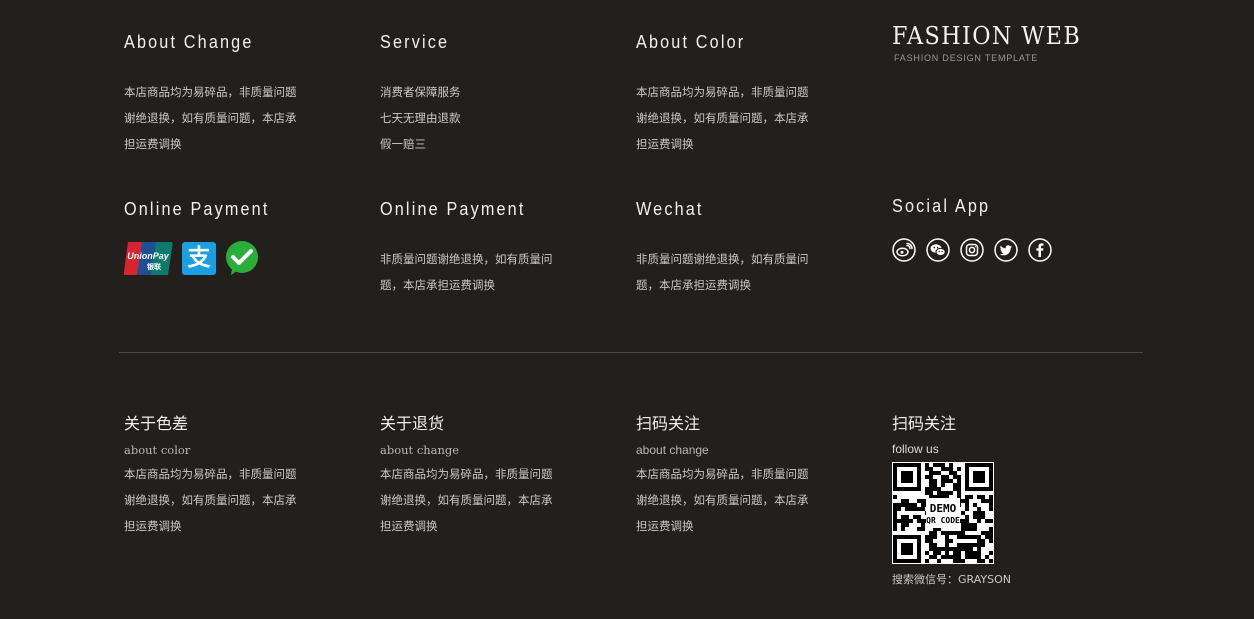  What do you see at coordinates (691, 42) in the screenshot?
I see `about-color-heading: About Color` at bounding box center [691, 42].